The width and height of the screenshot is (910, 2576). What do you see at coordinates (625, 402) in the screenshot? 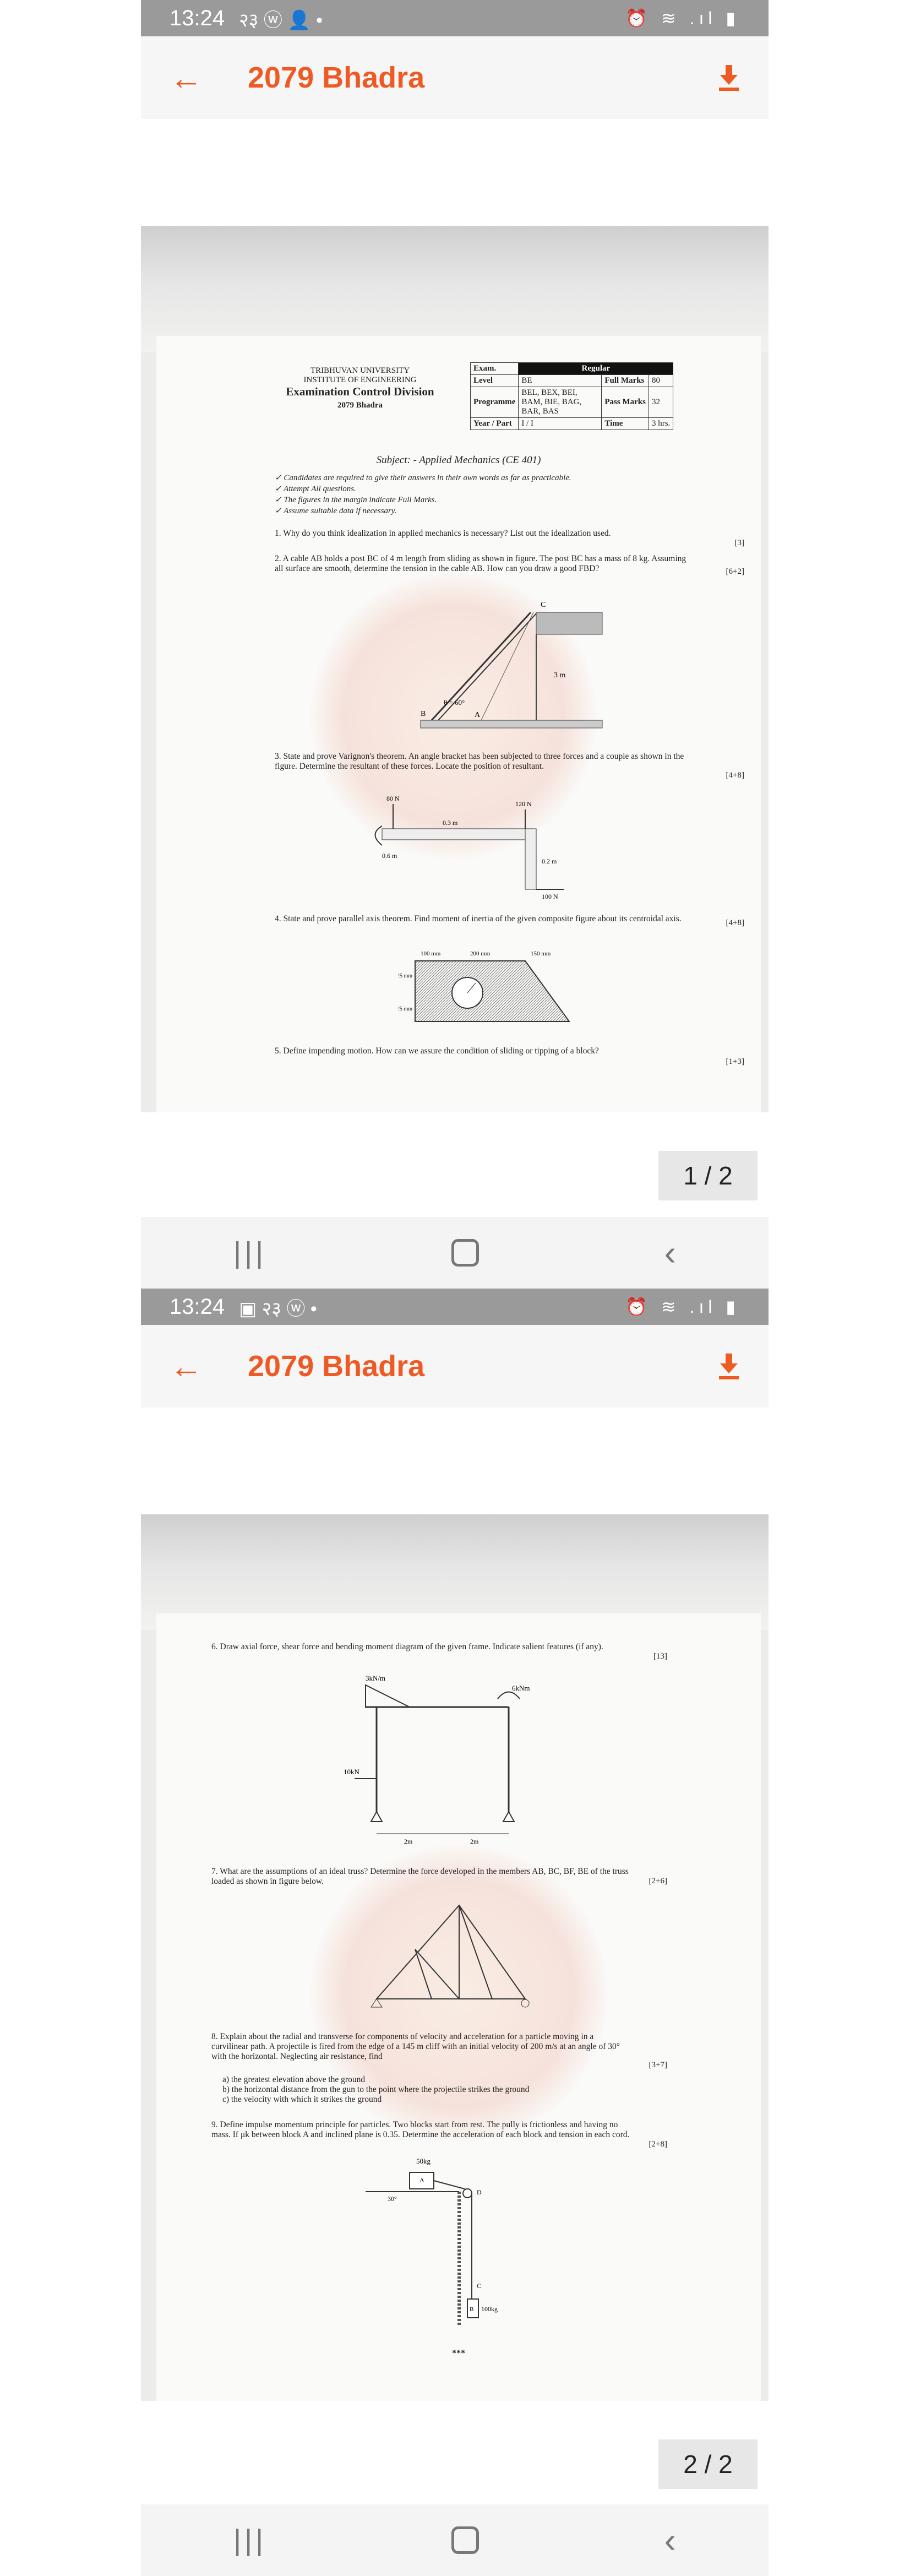
I see `pass-marks-label: Pass Marks` at bounding box center [625, 402].